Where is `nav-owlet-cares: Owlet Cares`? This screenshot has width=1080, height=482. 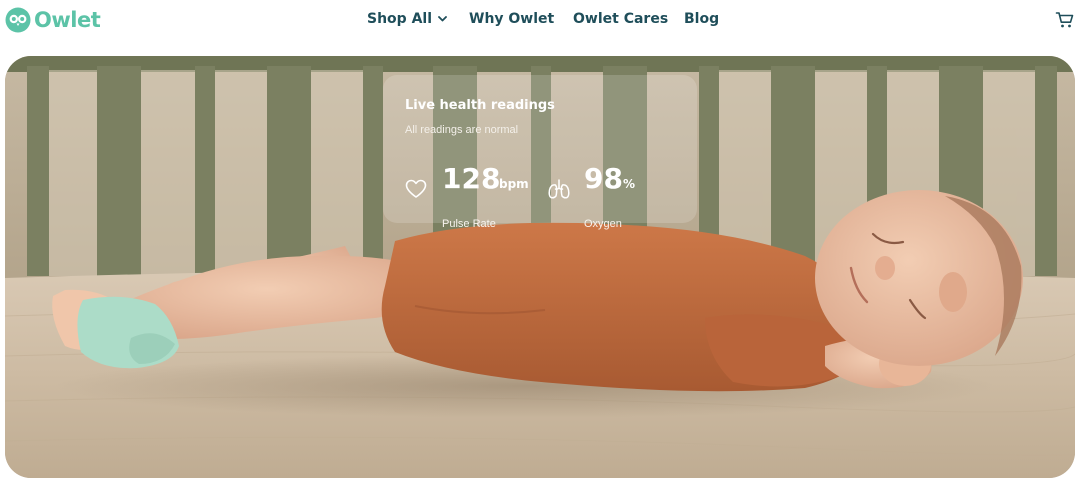
nav-owlet-cares: Owlet Cares is located at coordinates (620, 19).